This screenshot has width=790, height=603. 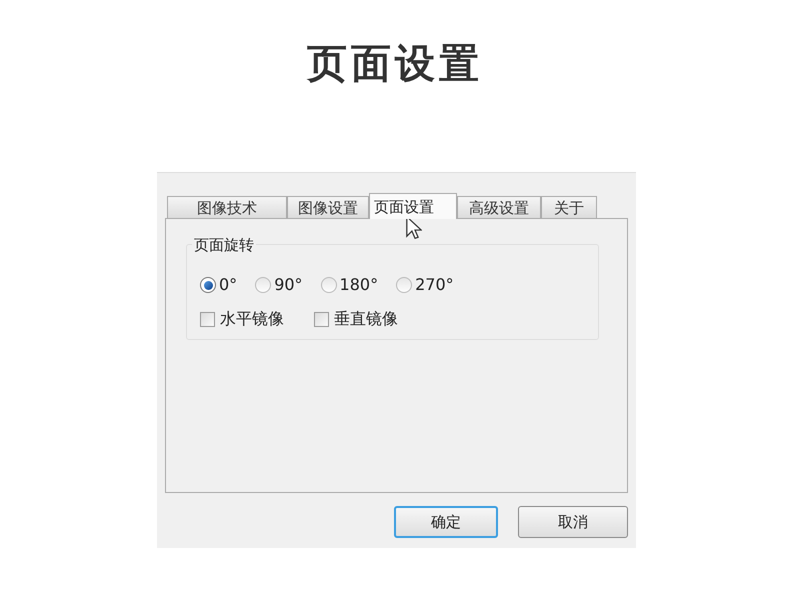 What do you see at coordinates (573, 522) in the screenshot?
I see `dialog-button: 取消` at bounding box center [573, 522].